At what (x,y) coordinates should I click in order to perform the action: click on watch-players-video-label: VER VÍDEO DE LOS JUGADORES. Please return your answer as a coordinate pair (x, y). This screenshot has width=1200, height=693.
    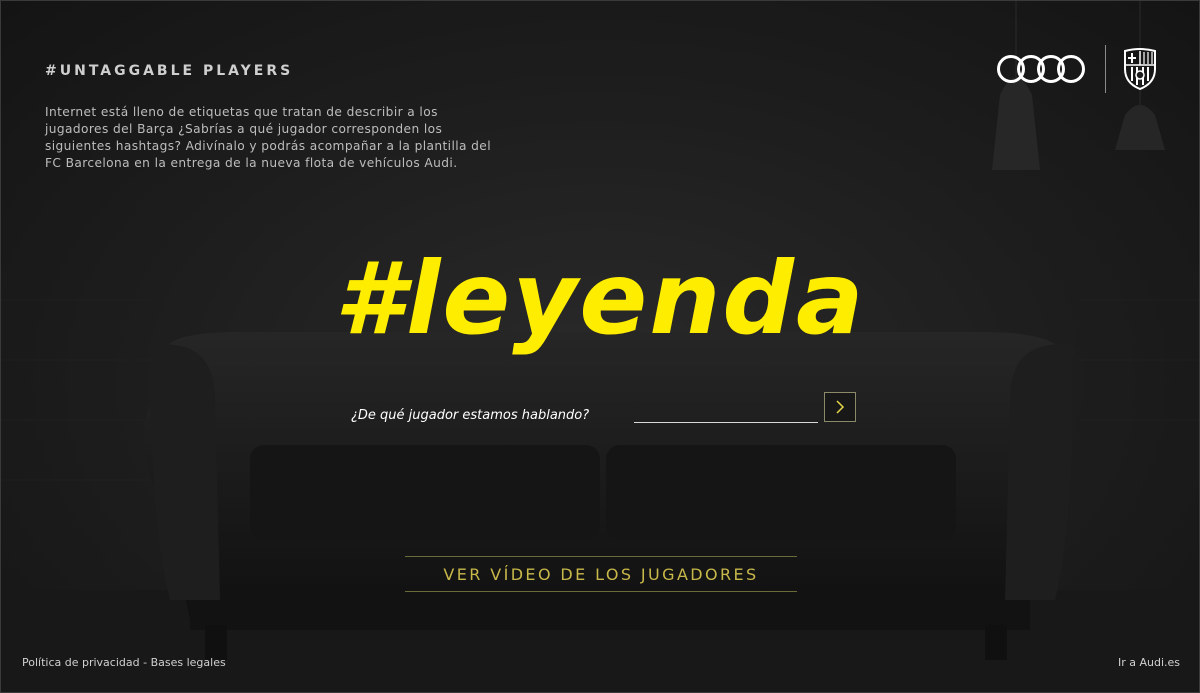
    Looking at the image, I should click on (601, 574).